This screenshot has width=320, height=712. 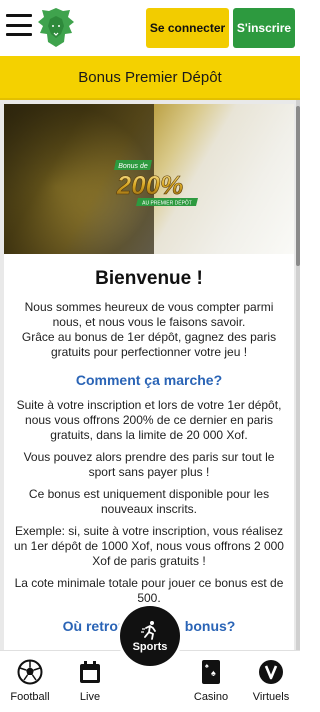 What do you see at coordinates (56, 28) in the screenshot?
I see `lion-logo-icon` at bounding box center [56, 28].